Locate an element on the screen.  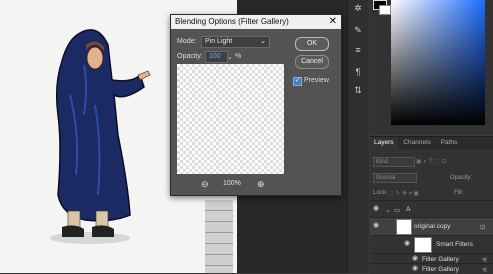
color-field is located at coordinates (438, 62).